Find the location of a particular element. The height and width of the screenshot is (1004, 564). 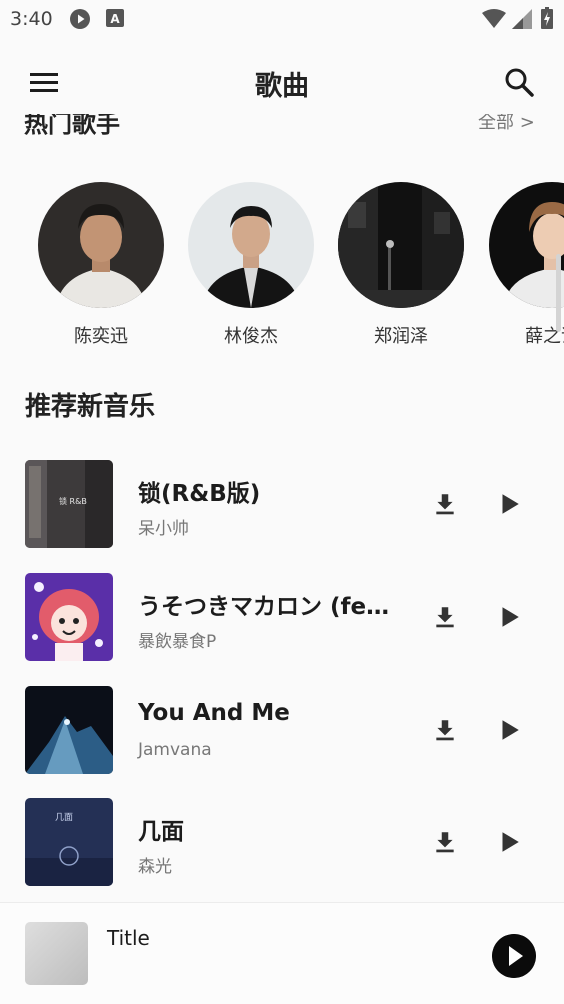

app-bar: 歌曲 is located at coordinates (282, 82).